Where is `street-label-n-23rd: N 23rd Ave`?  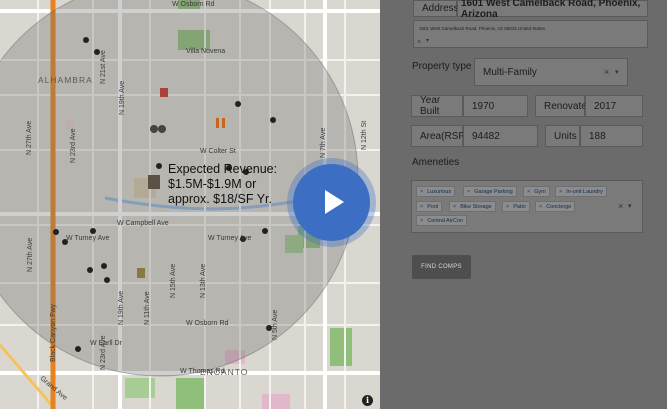
street-label-n-23rd: N 23rd Ave is located at coordinates (73, 145).